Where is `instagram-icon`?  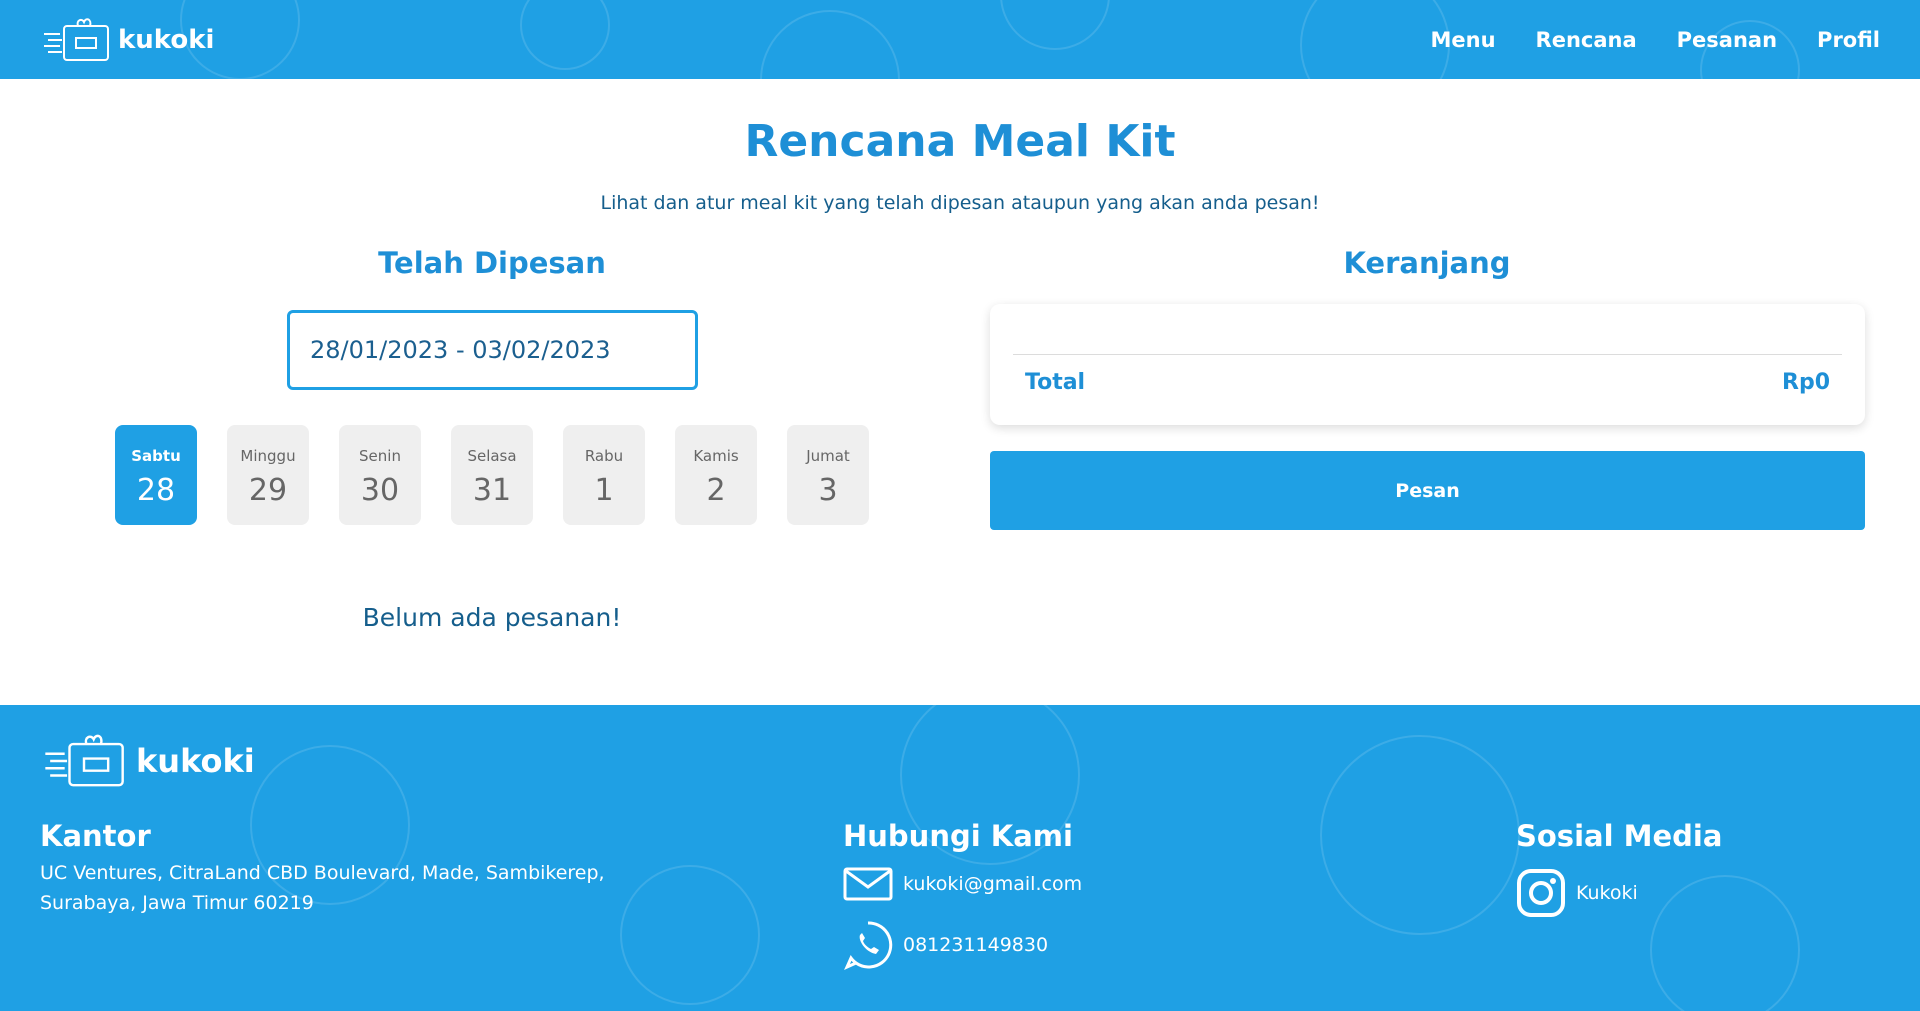 instagram-icon is located at coordinates (1541, 893).